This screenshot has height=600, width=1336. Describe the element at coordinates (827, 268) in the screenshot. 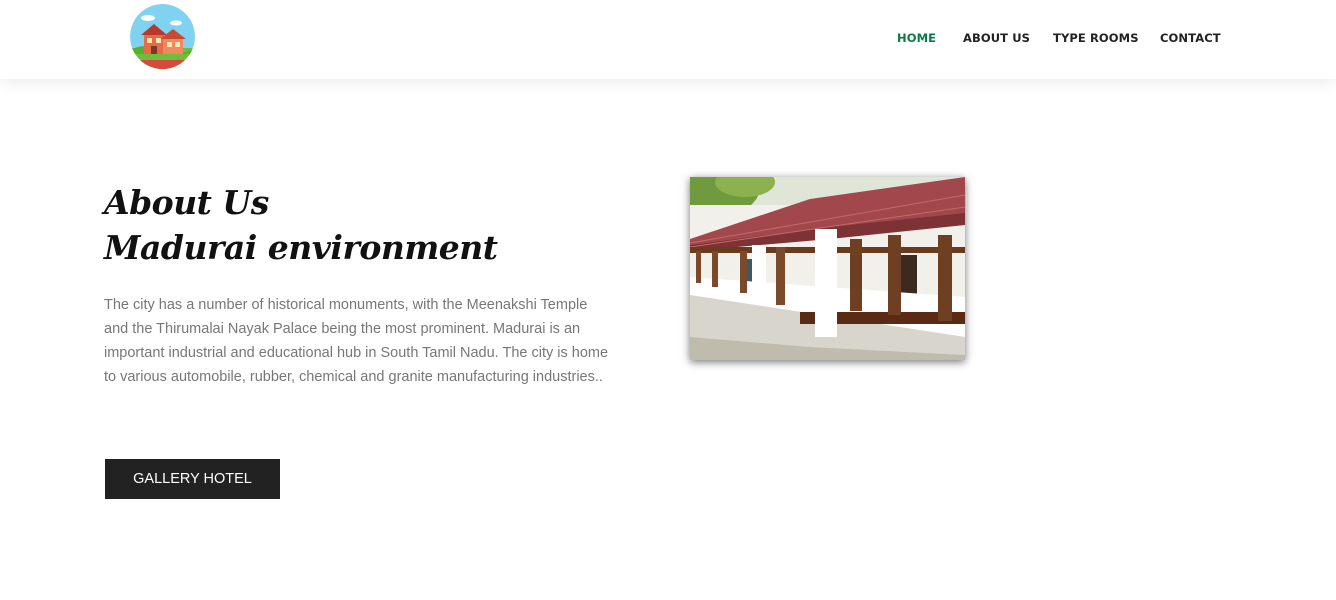

I see `heritage-veranda-photo` at that location.